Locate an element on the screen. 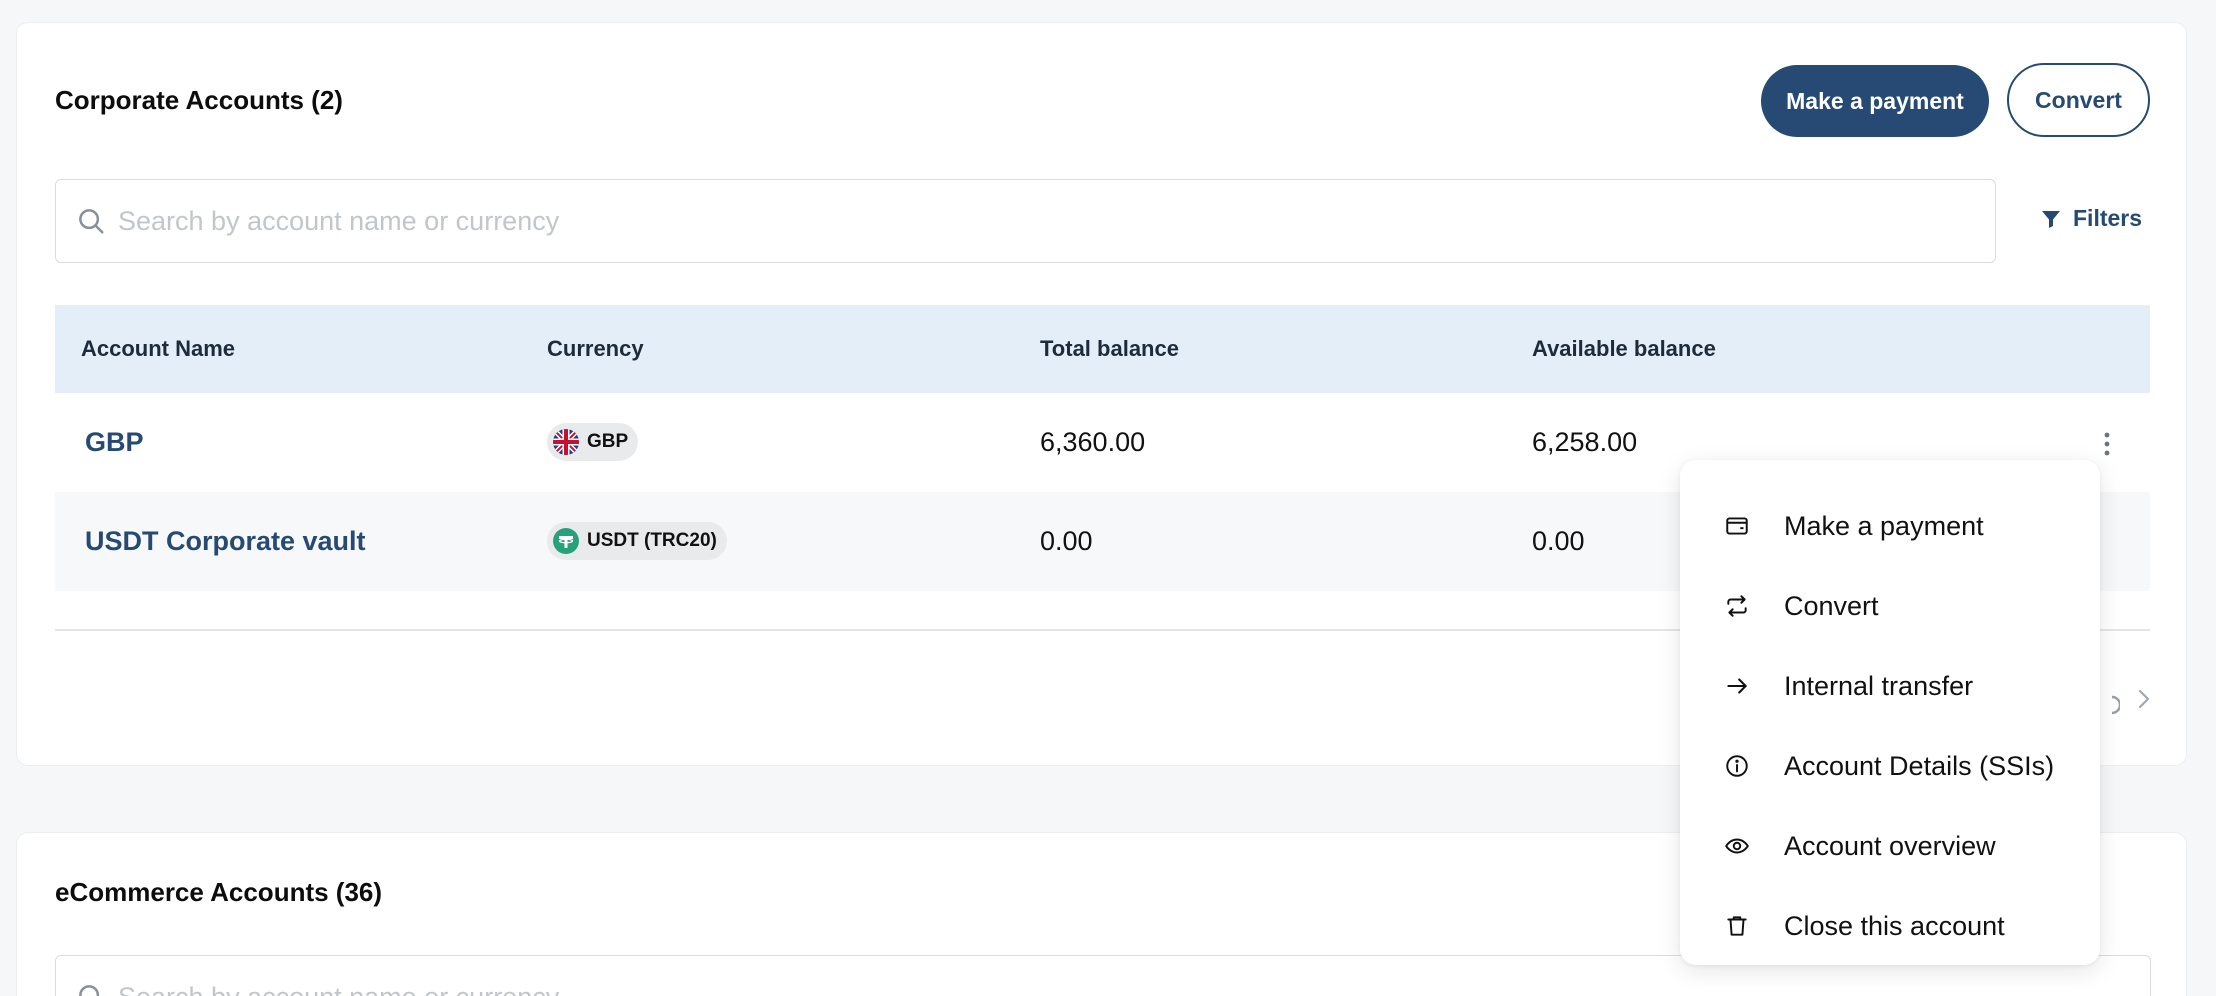  total-balance: 0.00 is located at coordinates (1066, 541).